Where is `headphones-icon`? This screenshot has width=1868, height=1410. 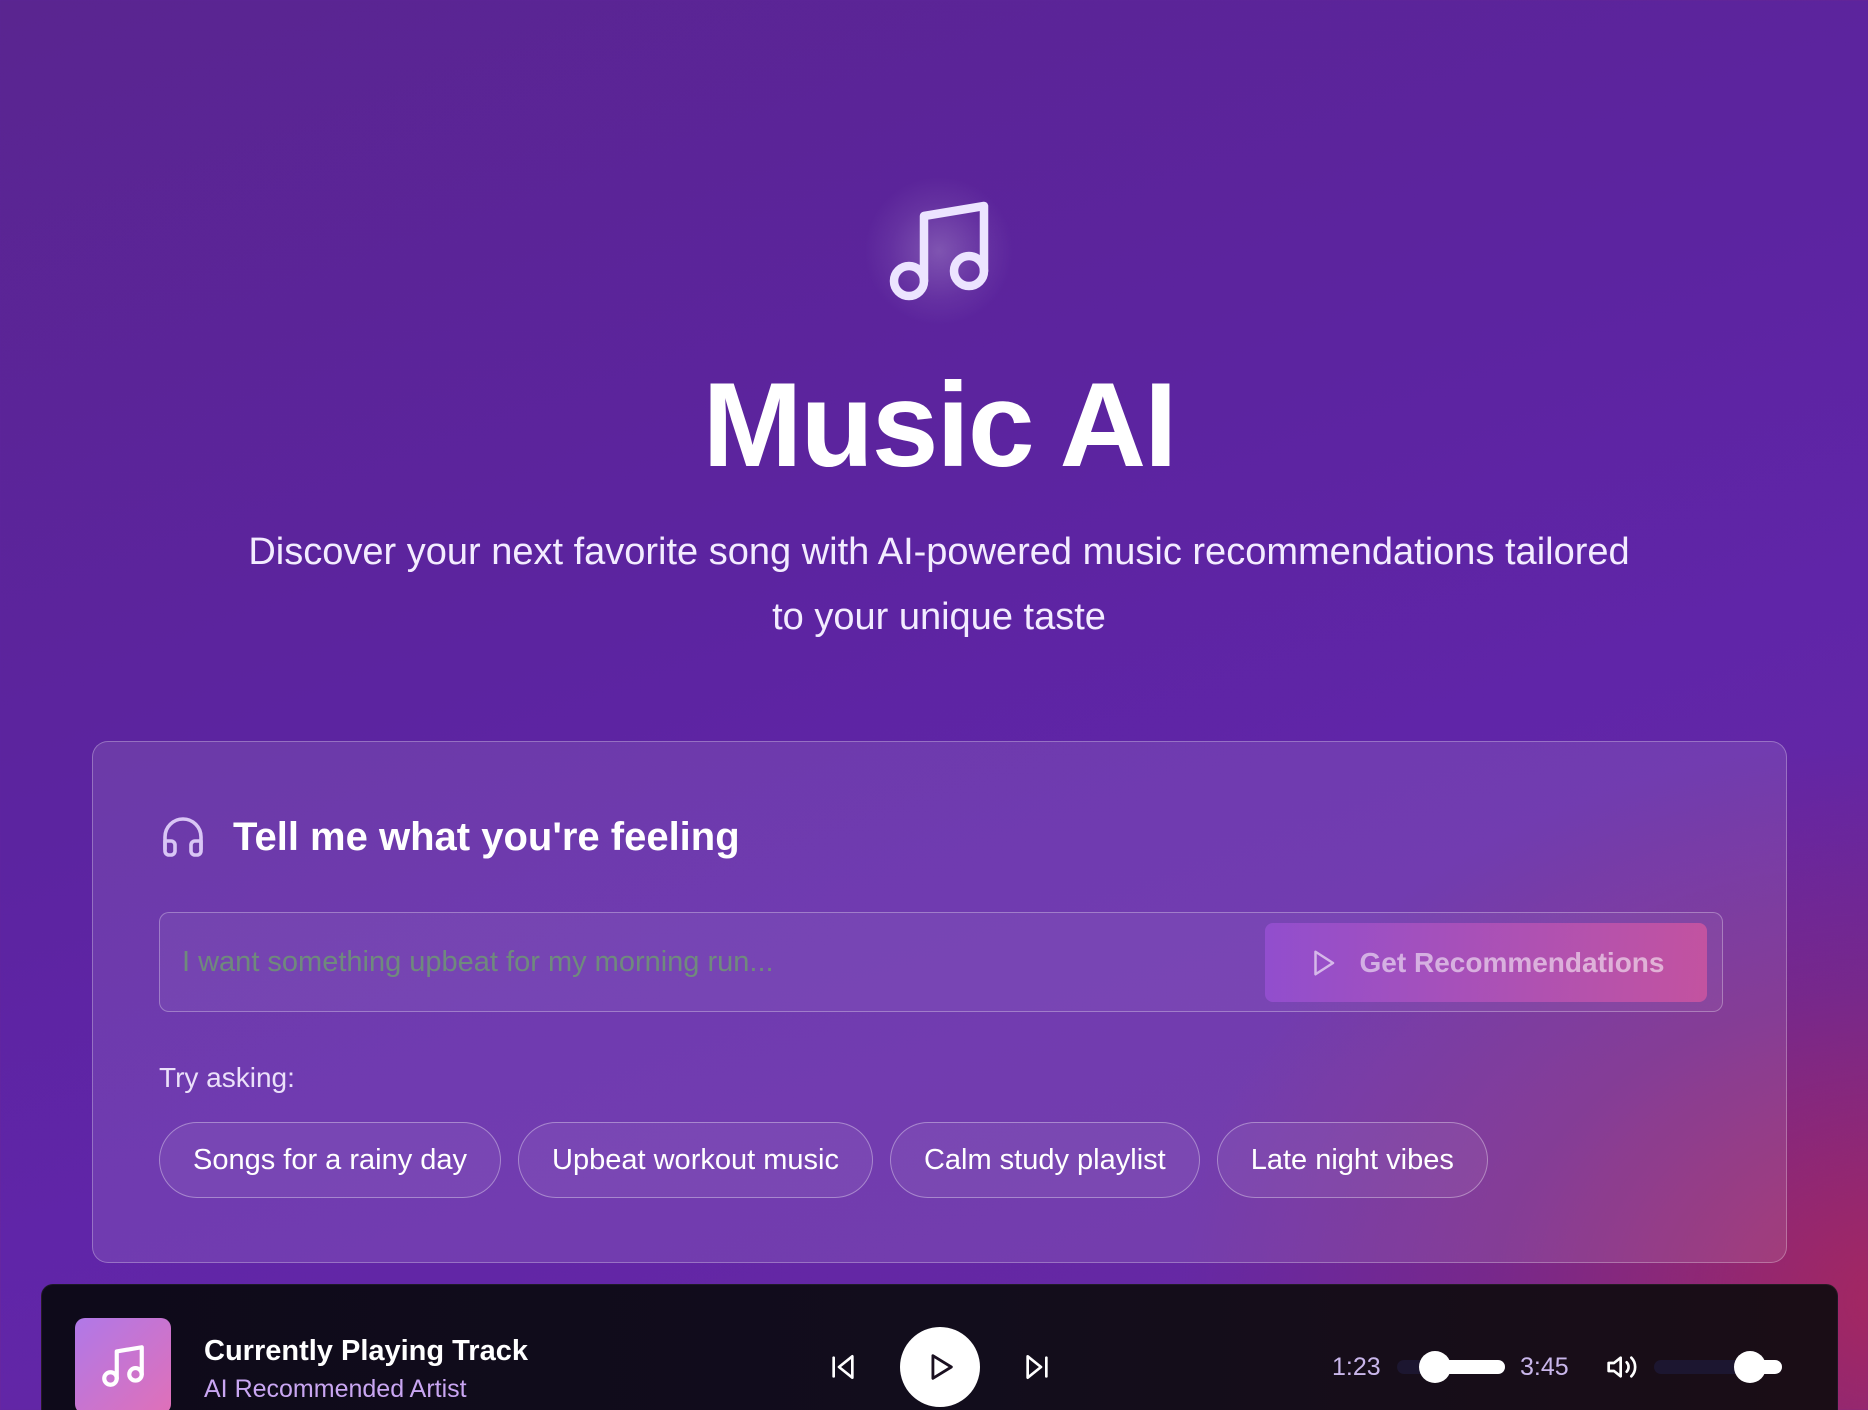
headphones-icon is located at coordinates (183, 837).